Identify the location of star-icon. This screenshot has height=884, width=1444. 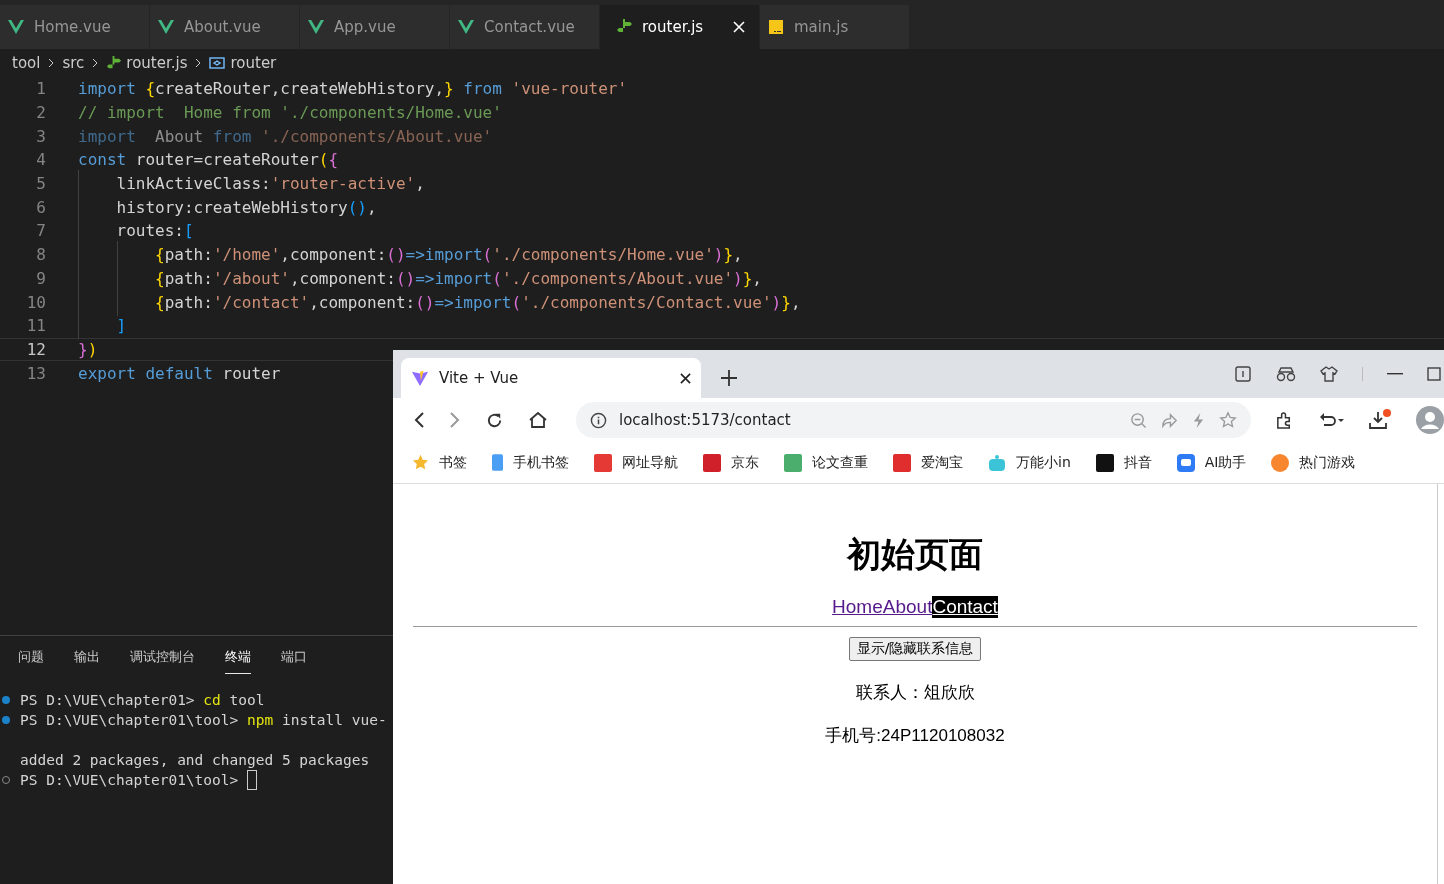
(1228, 420).